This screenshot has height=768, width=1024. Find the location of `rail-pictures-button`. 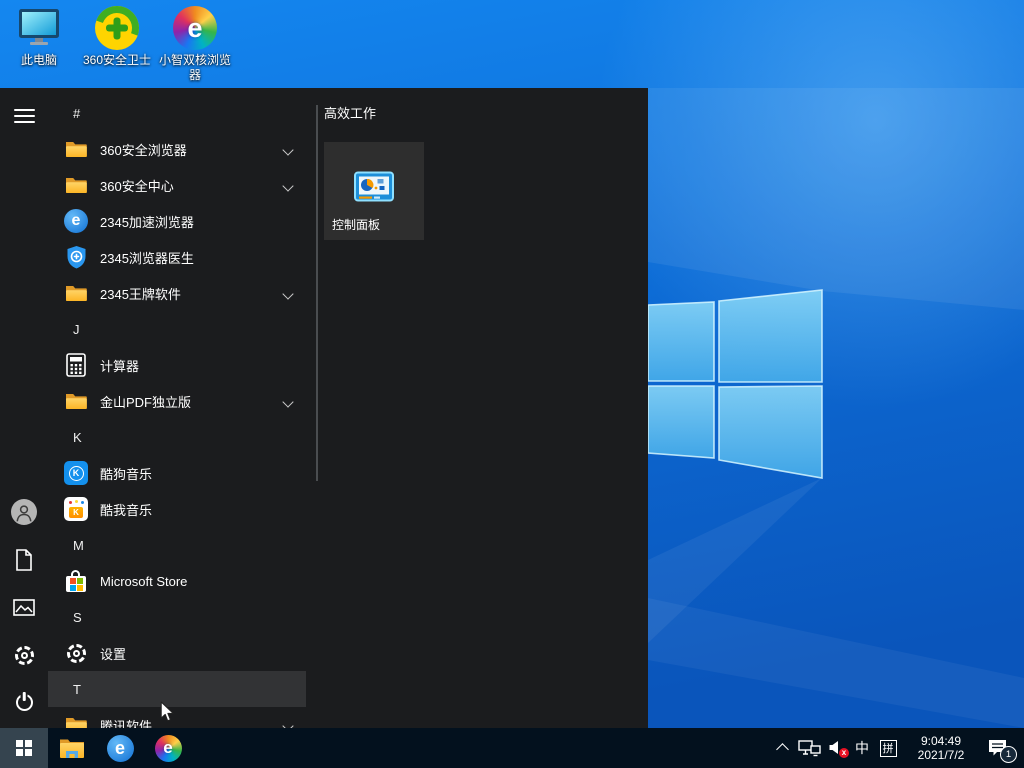

rail-pictures-button is located at coordinates (24, 607).